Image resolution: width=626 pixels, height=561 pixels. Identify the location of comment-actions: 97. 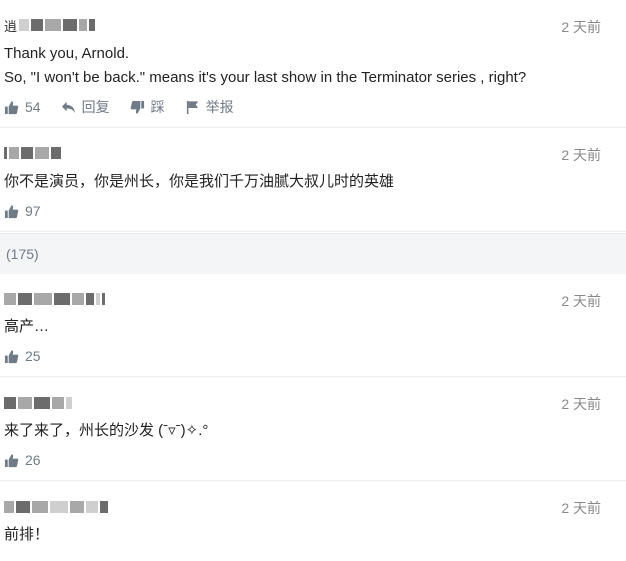
(22, 211).